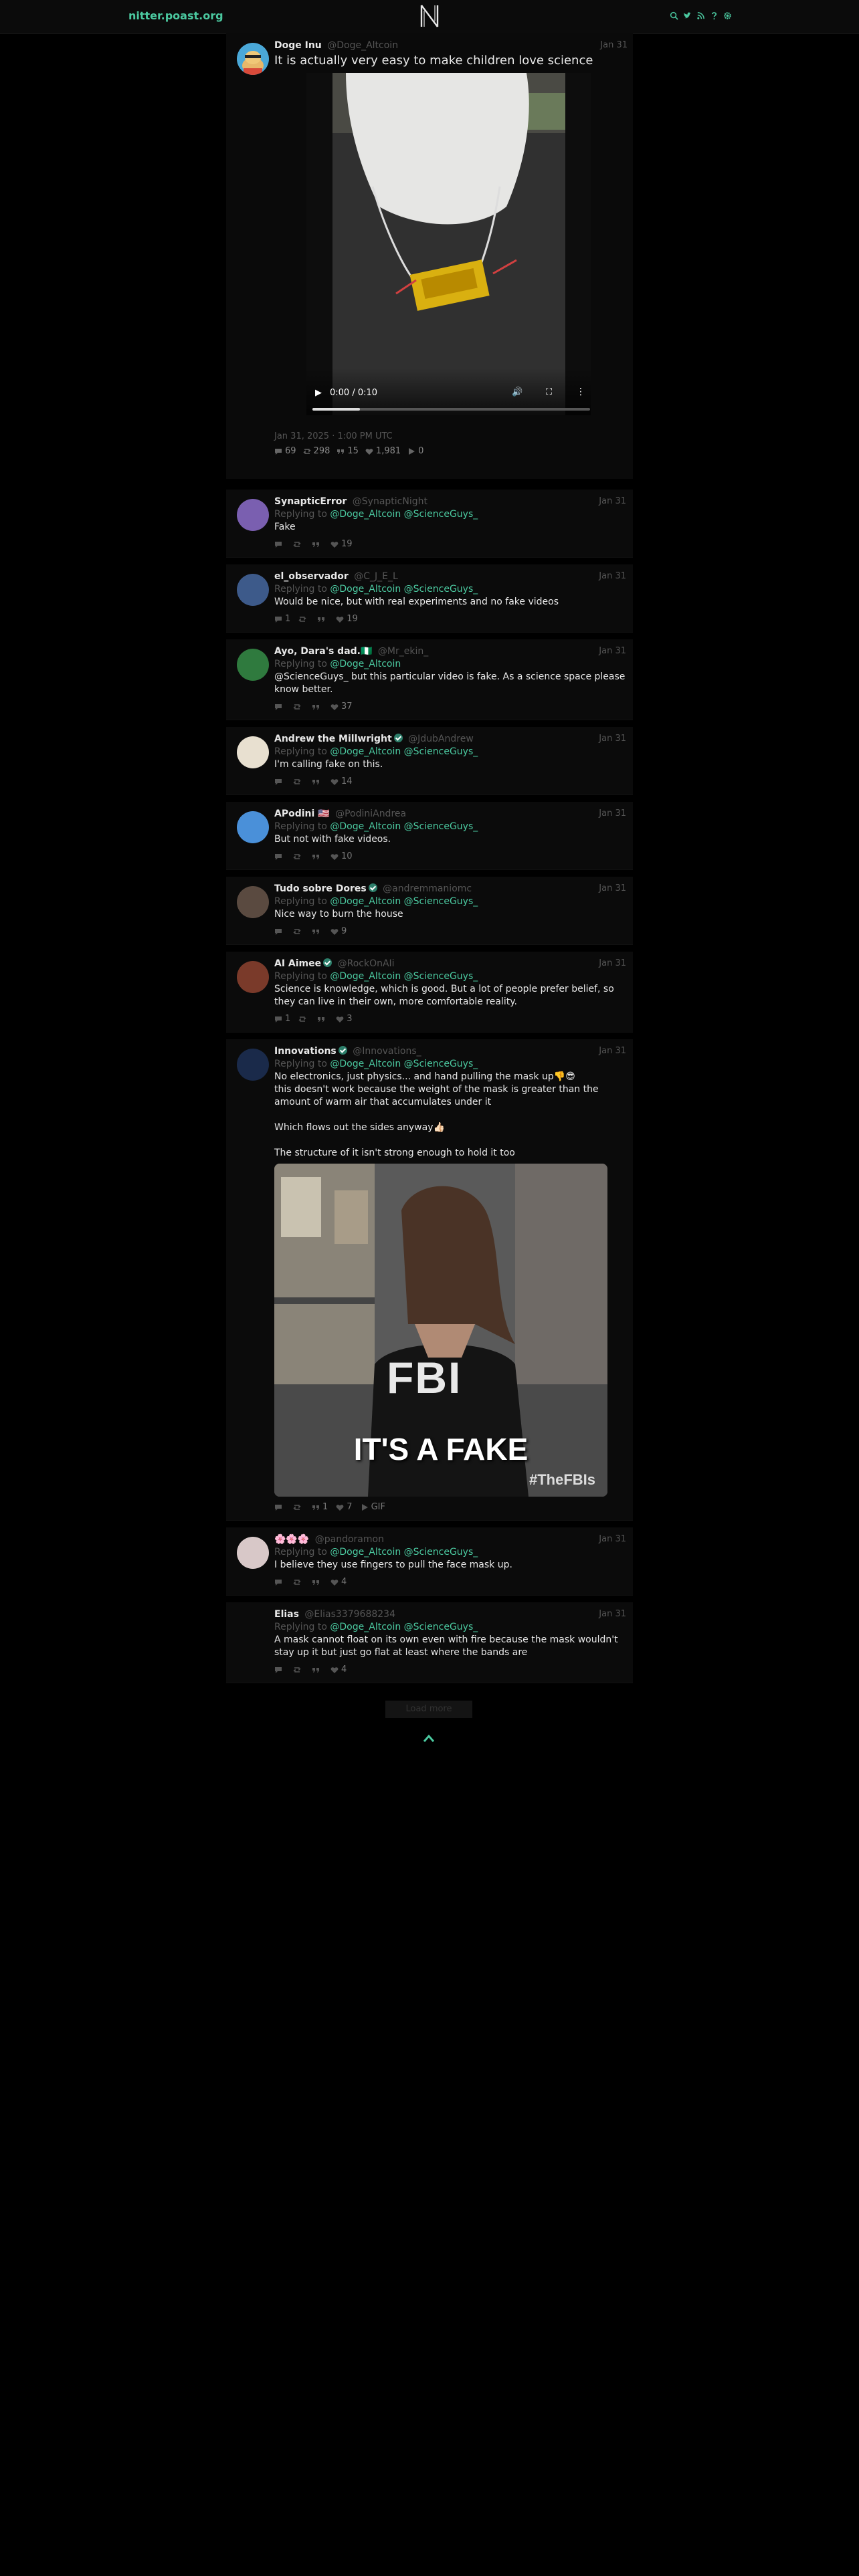 Image resolution: width=859 pixels, height=2576 pixels. I want to click on username: @Mr_ekin_, so click(403, 652).